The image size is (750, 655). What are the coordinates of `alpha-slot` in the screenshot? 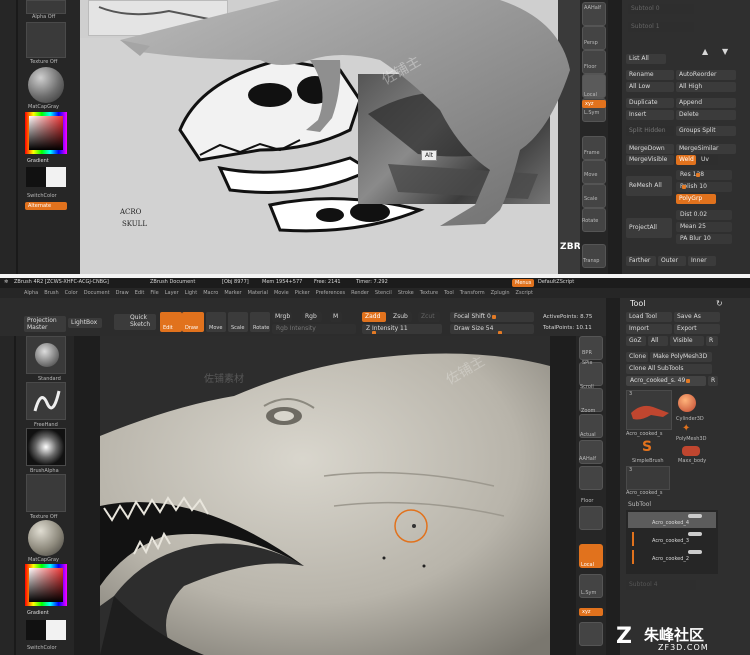 It's located at (46, 7).